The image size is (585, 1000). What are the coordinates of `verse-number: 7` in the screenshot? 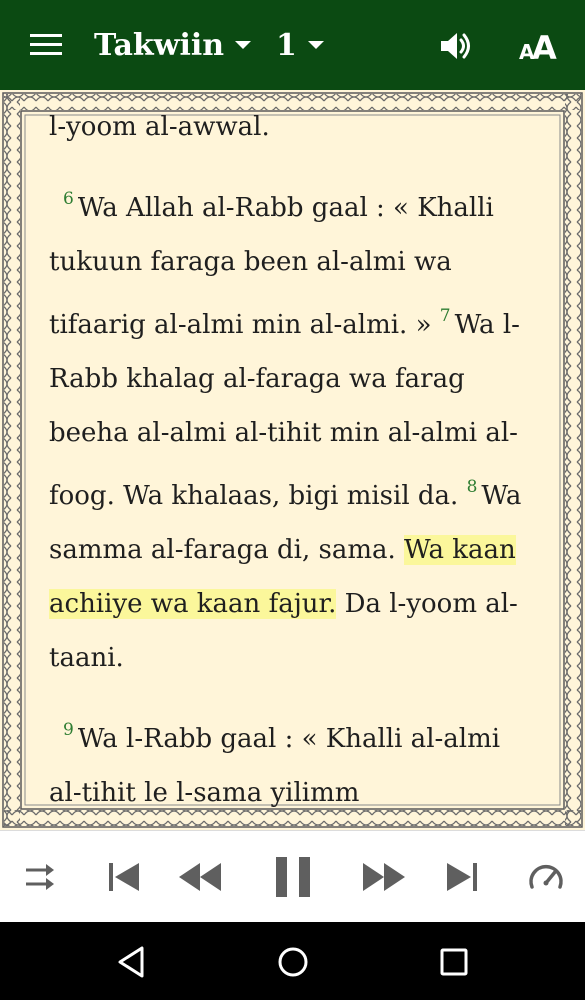 It's located at (445, 316).